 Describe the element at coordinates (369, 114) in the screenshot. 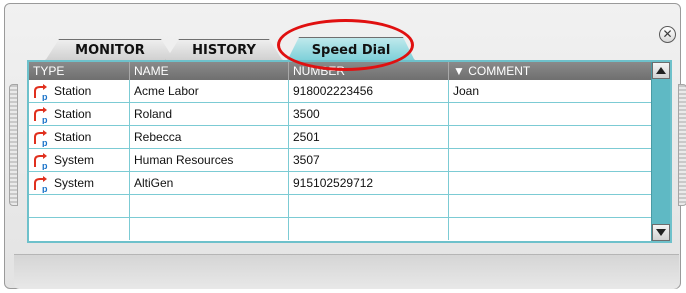

I see `number-cell: 3500` at that location.